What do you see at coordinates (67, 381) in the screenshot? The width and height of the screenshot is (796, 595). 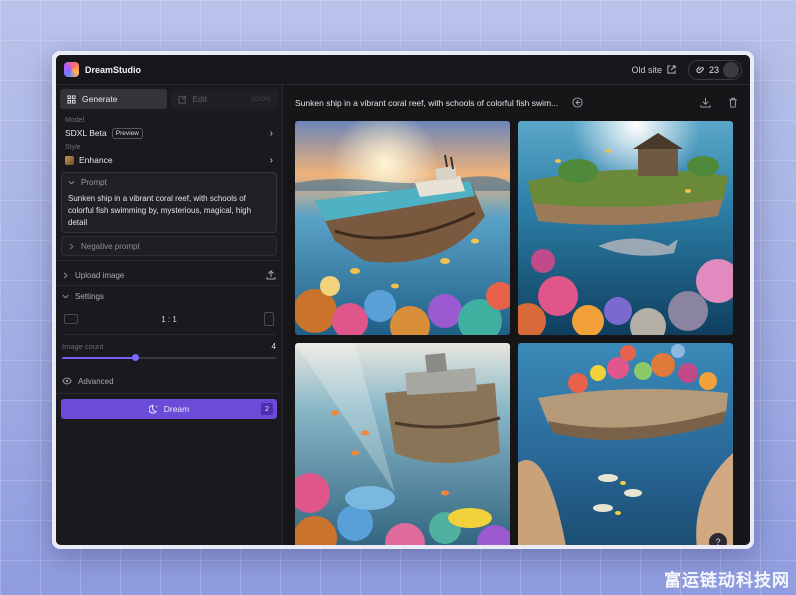 I see `eye-icon` at bounding box center [67, 381].